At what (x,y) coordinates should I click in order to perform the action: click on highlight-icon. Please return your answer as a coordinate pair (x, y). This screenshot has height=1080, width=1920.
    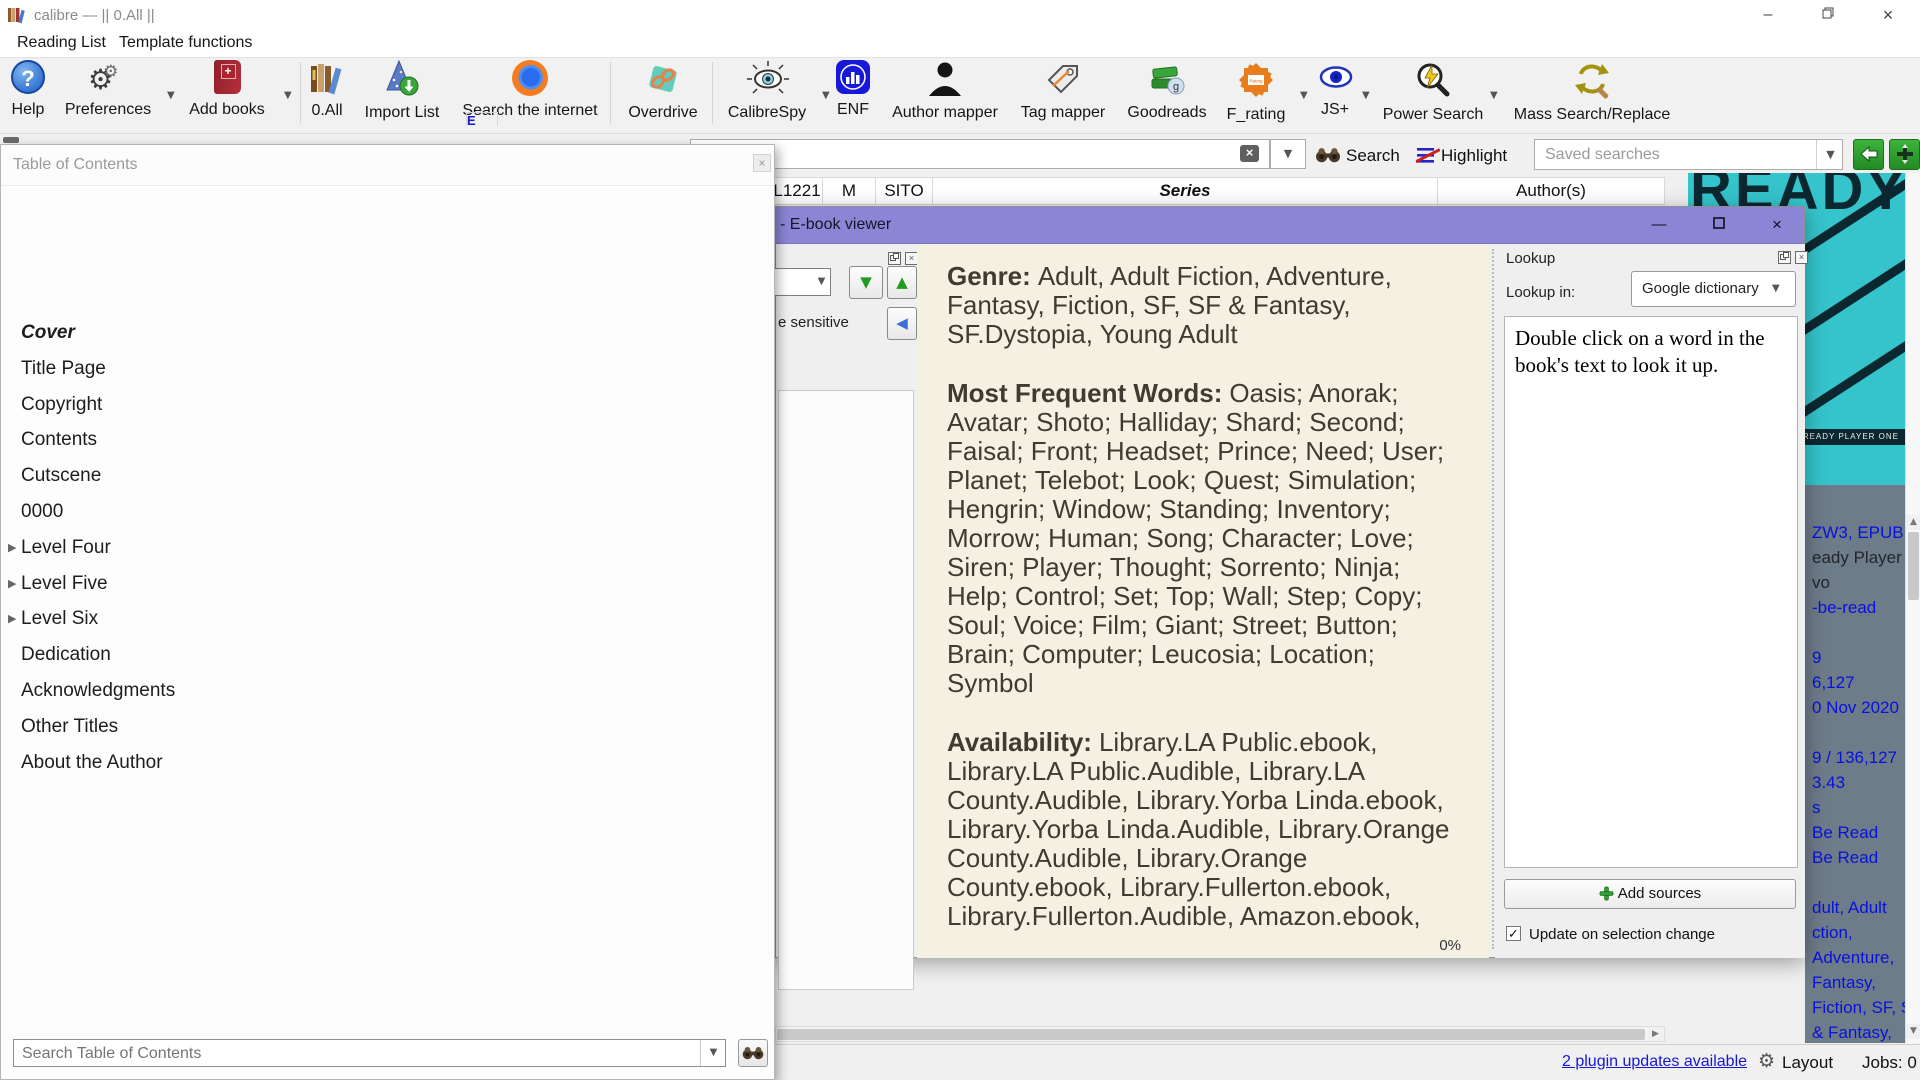
    Looking at the image, I should click on (1428, 155).